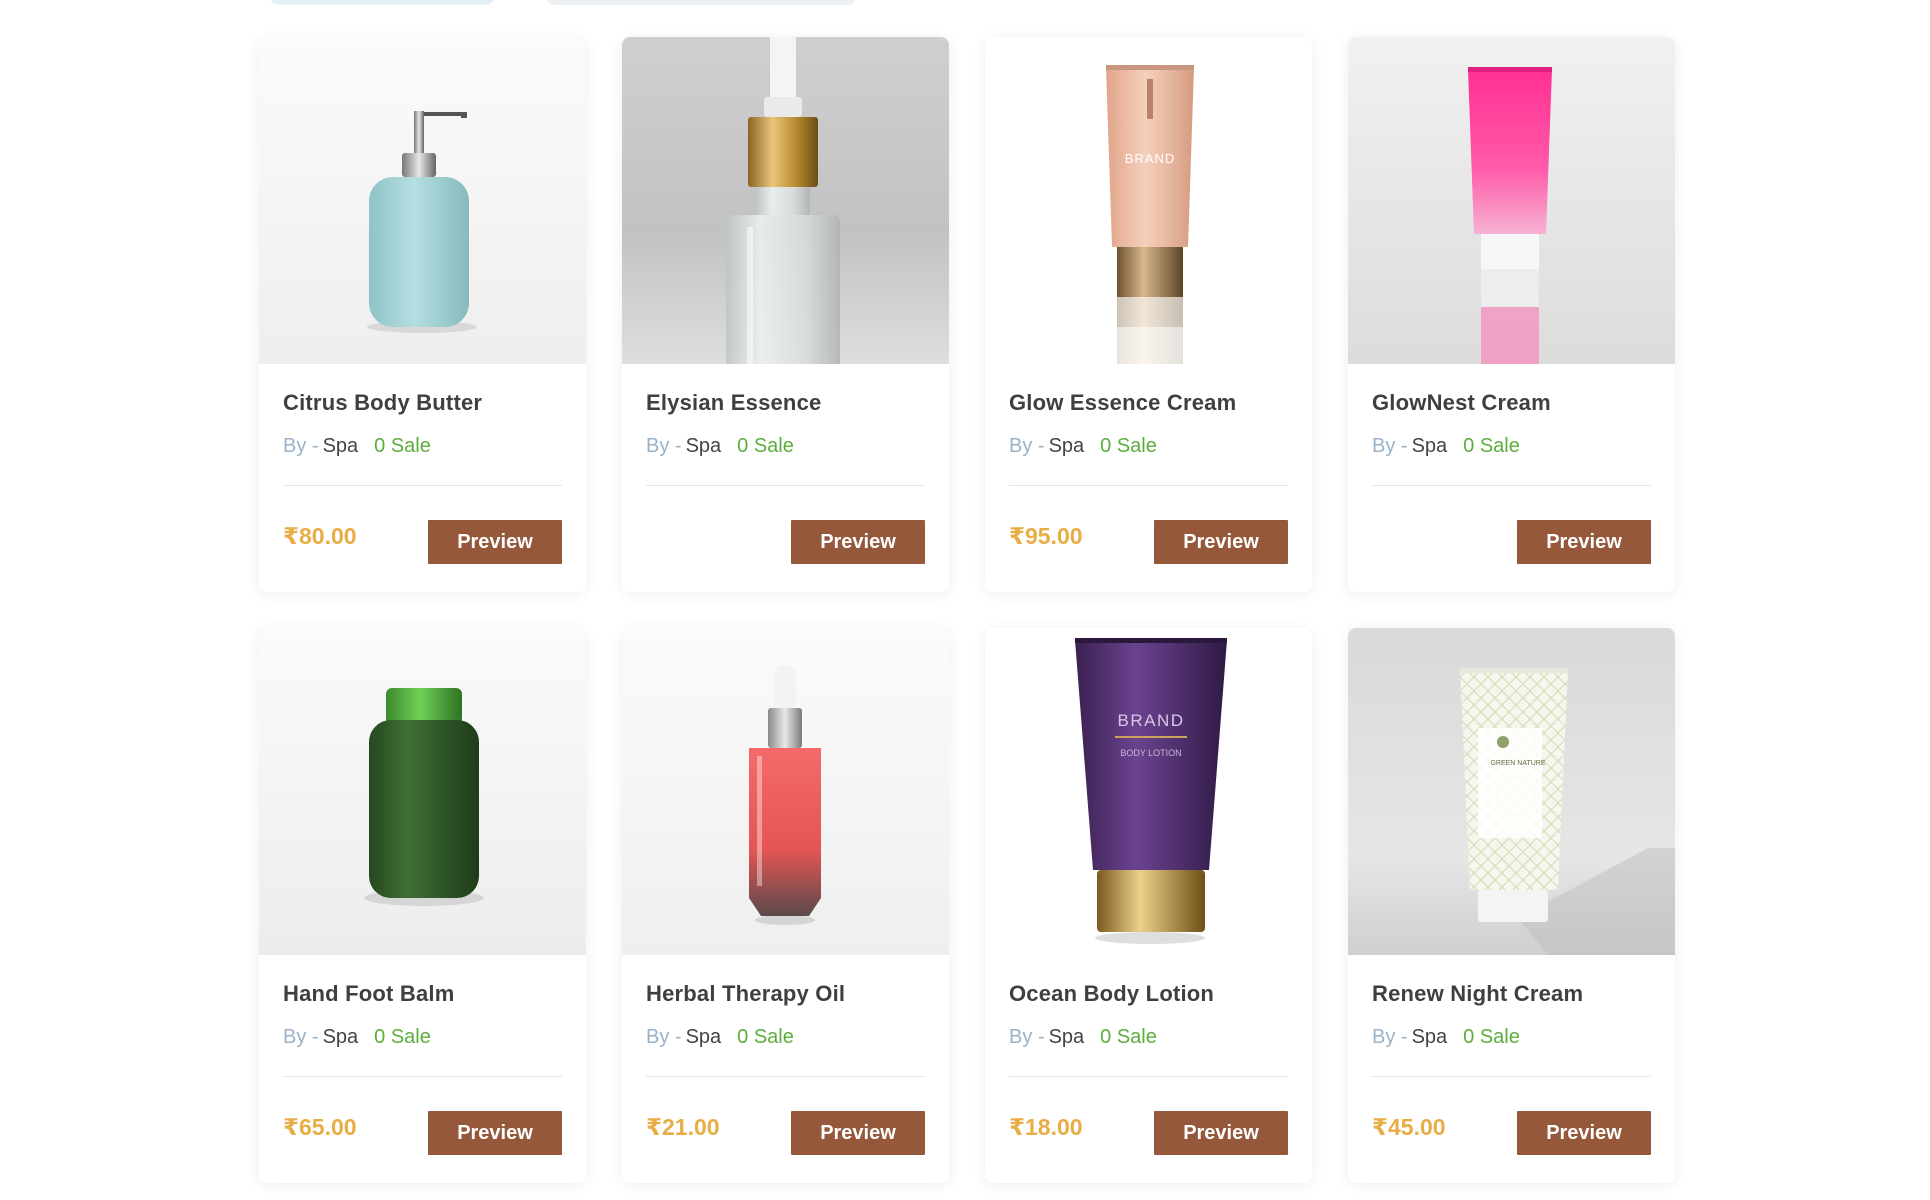 This screenshot has height=1200, width=1930. What do you see at coordinates (1148, 403) in the screenshot?
I see `product-title: Glow Essence Cream` at bounding box center [1148, 403].